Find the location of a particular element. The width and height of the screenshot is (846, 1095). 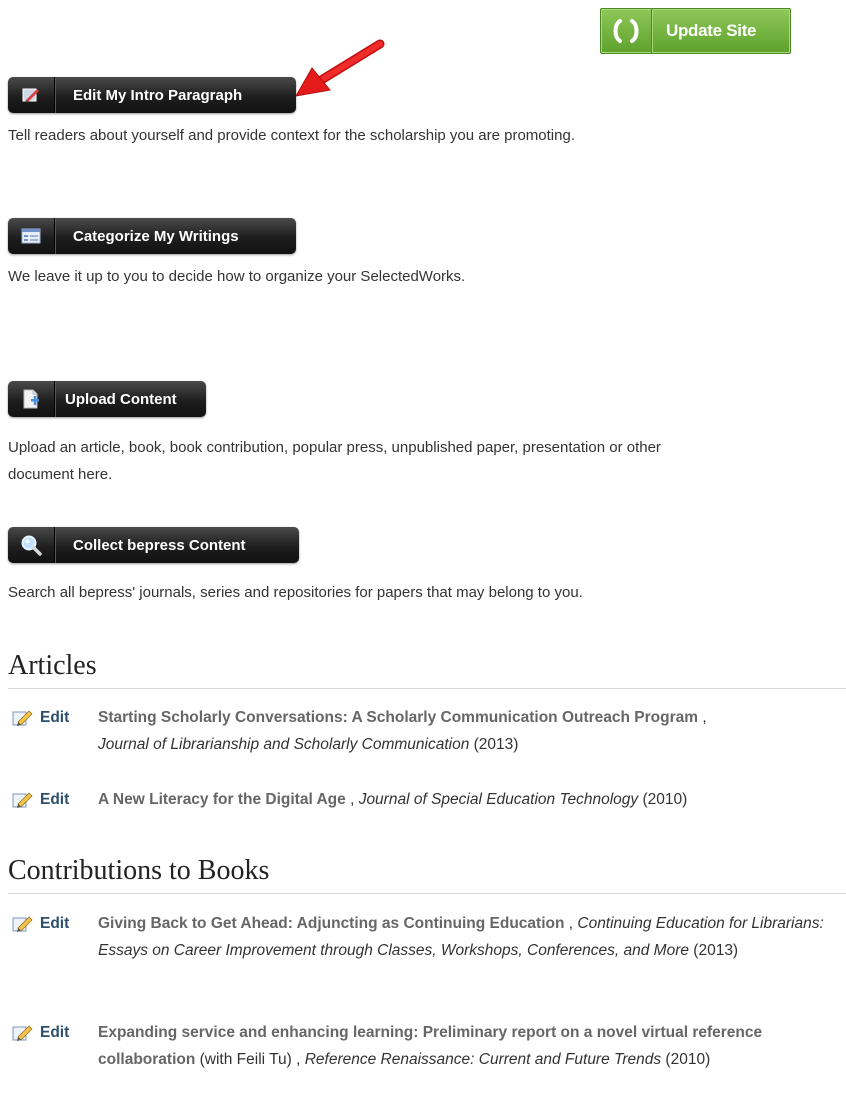

collect-bepress-label: Collect bepress Content is located at coordinates (159, 545).